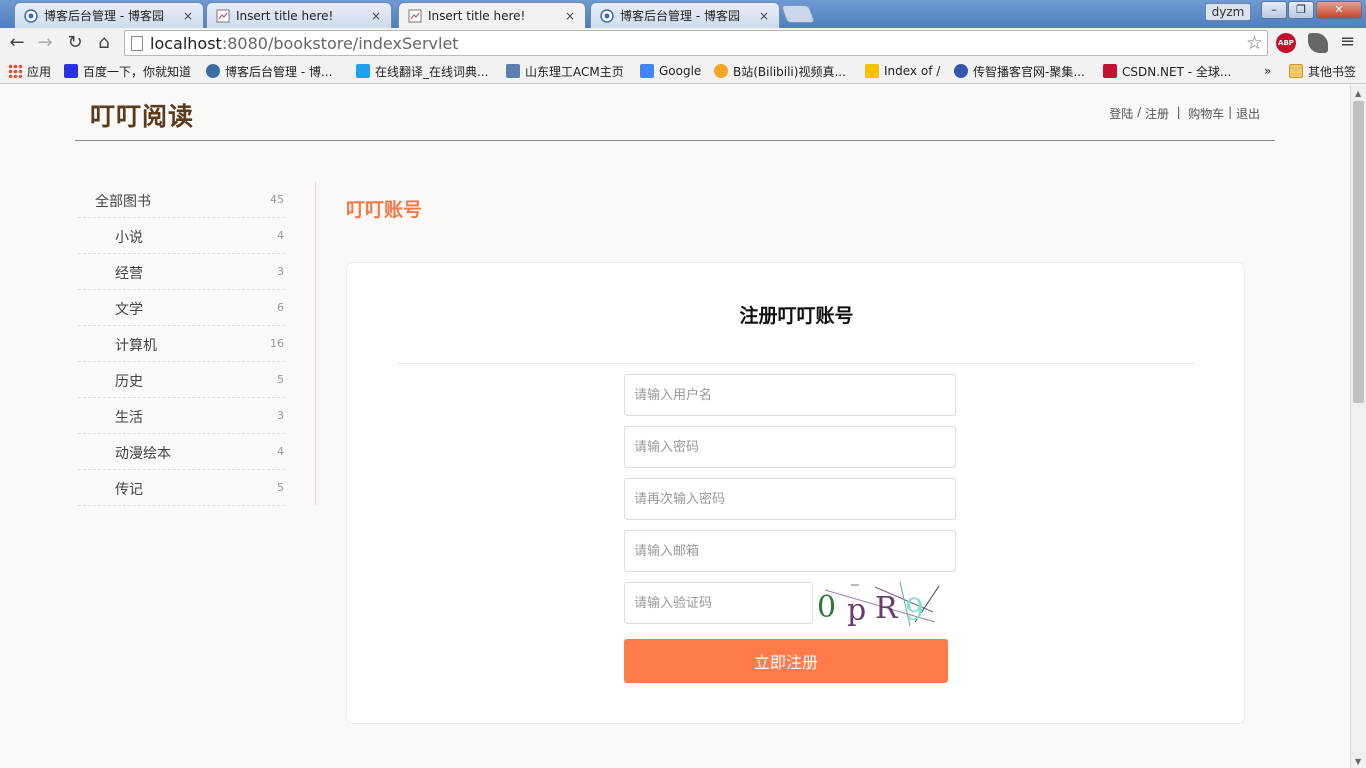 The width and height of the screenshot is (1366, 768). What do you see at coordinates (565, 71) in the screenshot?
I see `bookmark-item: 山东理工ACM主页` at bounding box center [565, 71].